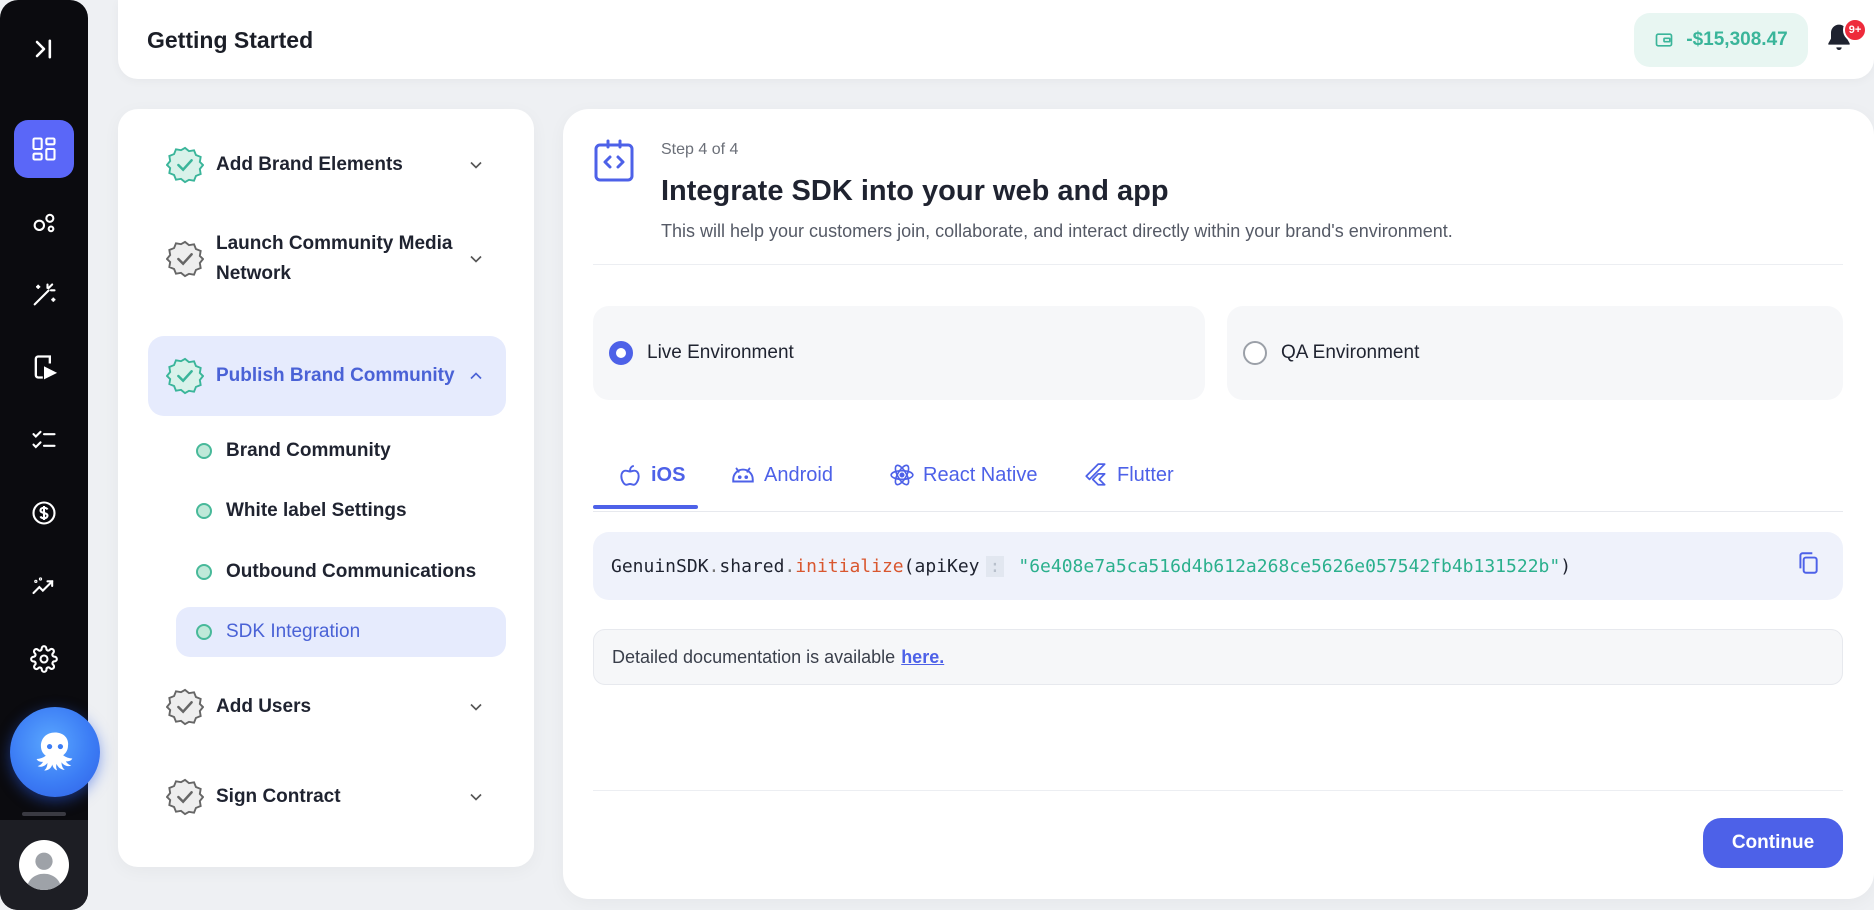 The height and width of the screenshot is (910, 1874). I want to click on docs-text: Detailed documentation is available, so click(754, 656).